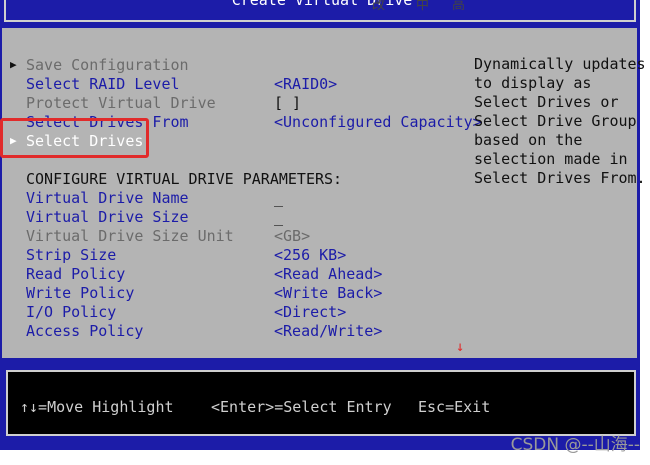 The image size is (650, 465). I want to click on menu-item-access-policy: Access Policy, so click(84, 331).